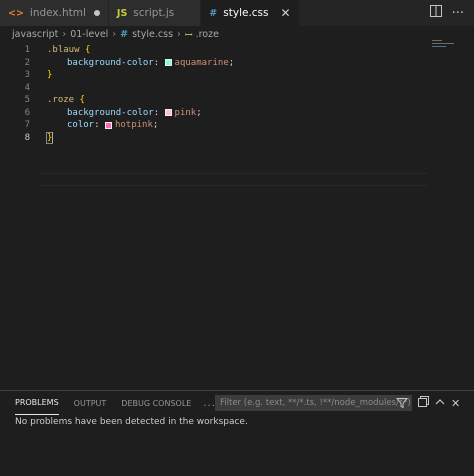 The width and height of the screenshot is (474, 476). I want to click on css-selector: .blauw, so click(63, 50).